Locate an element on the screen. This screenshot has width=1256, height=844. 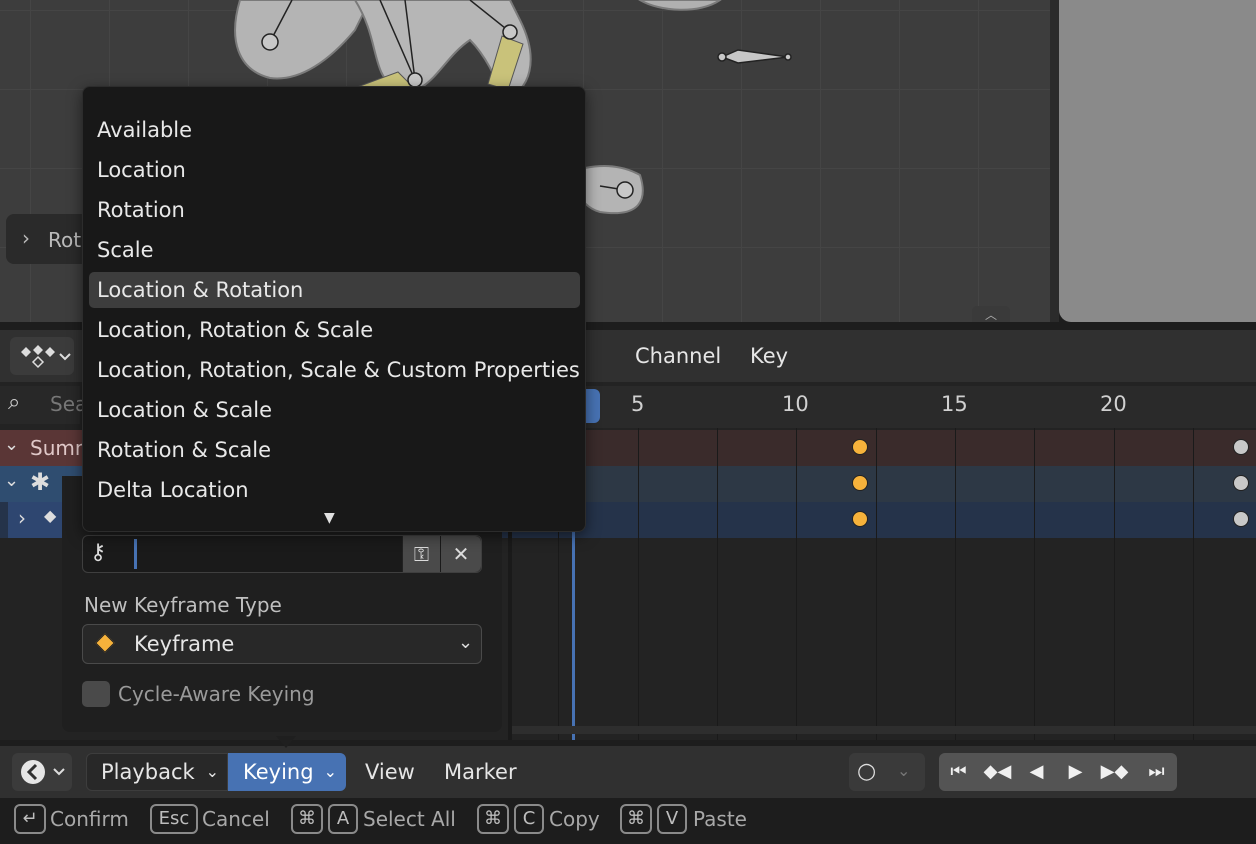
jump-start-icon: ⏮ is located at coordinates (958, 772).